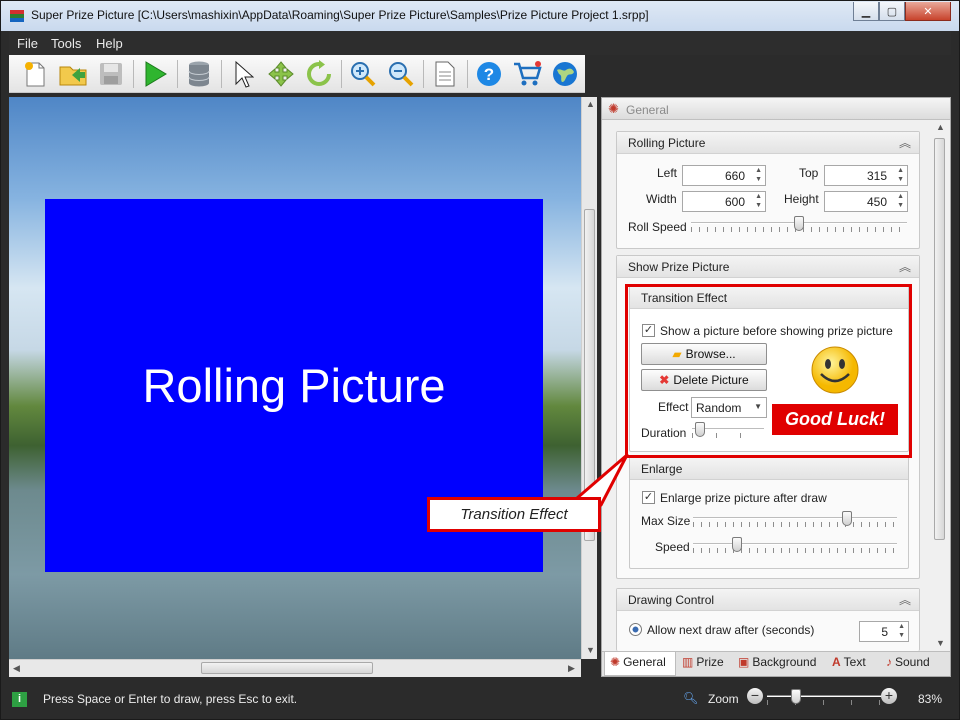  What do you see at coordinates (777, 662) in the screenshot?
I see `tab-background: ▣ Background` at bounding box center [777, 662].